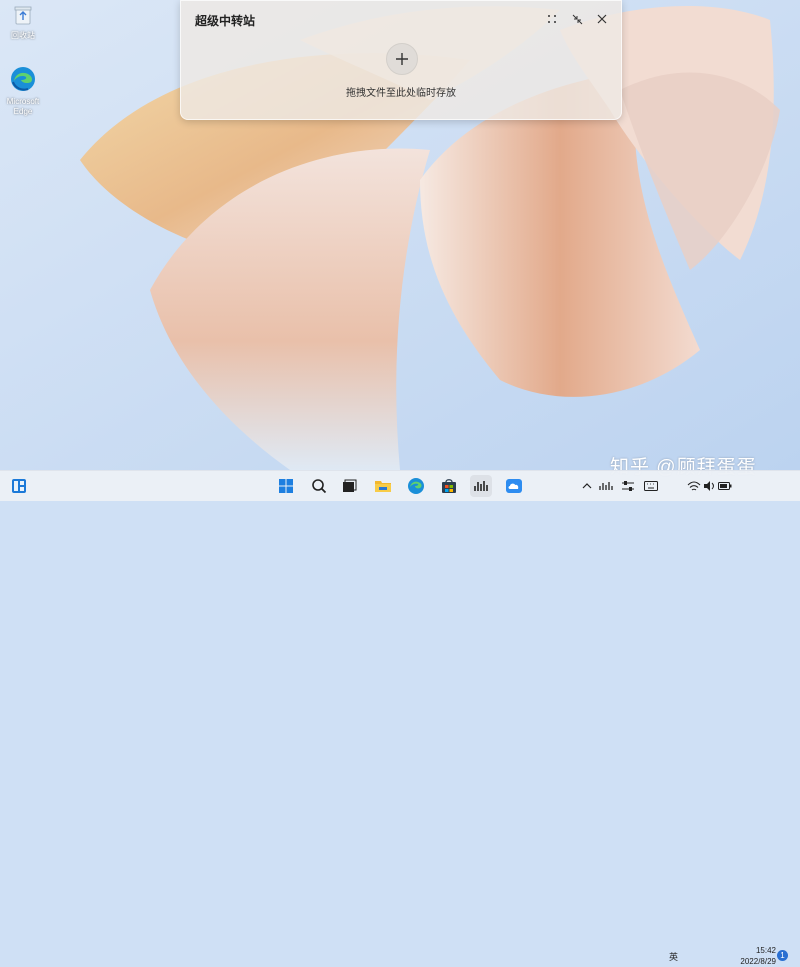  I want to click on store-icon, so click(449, 486).